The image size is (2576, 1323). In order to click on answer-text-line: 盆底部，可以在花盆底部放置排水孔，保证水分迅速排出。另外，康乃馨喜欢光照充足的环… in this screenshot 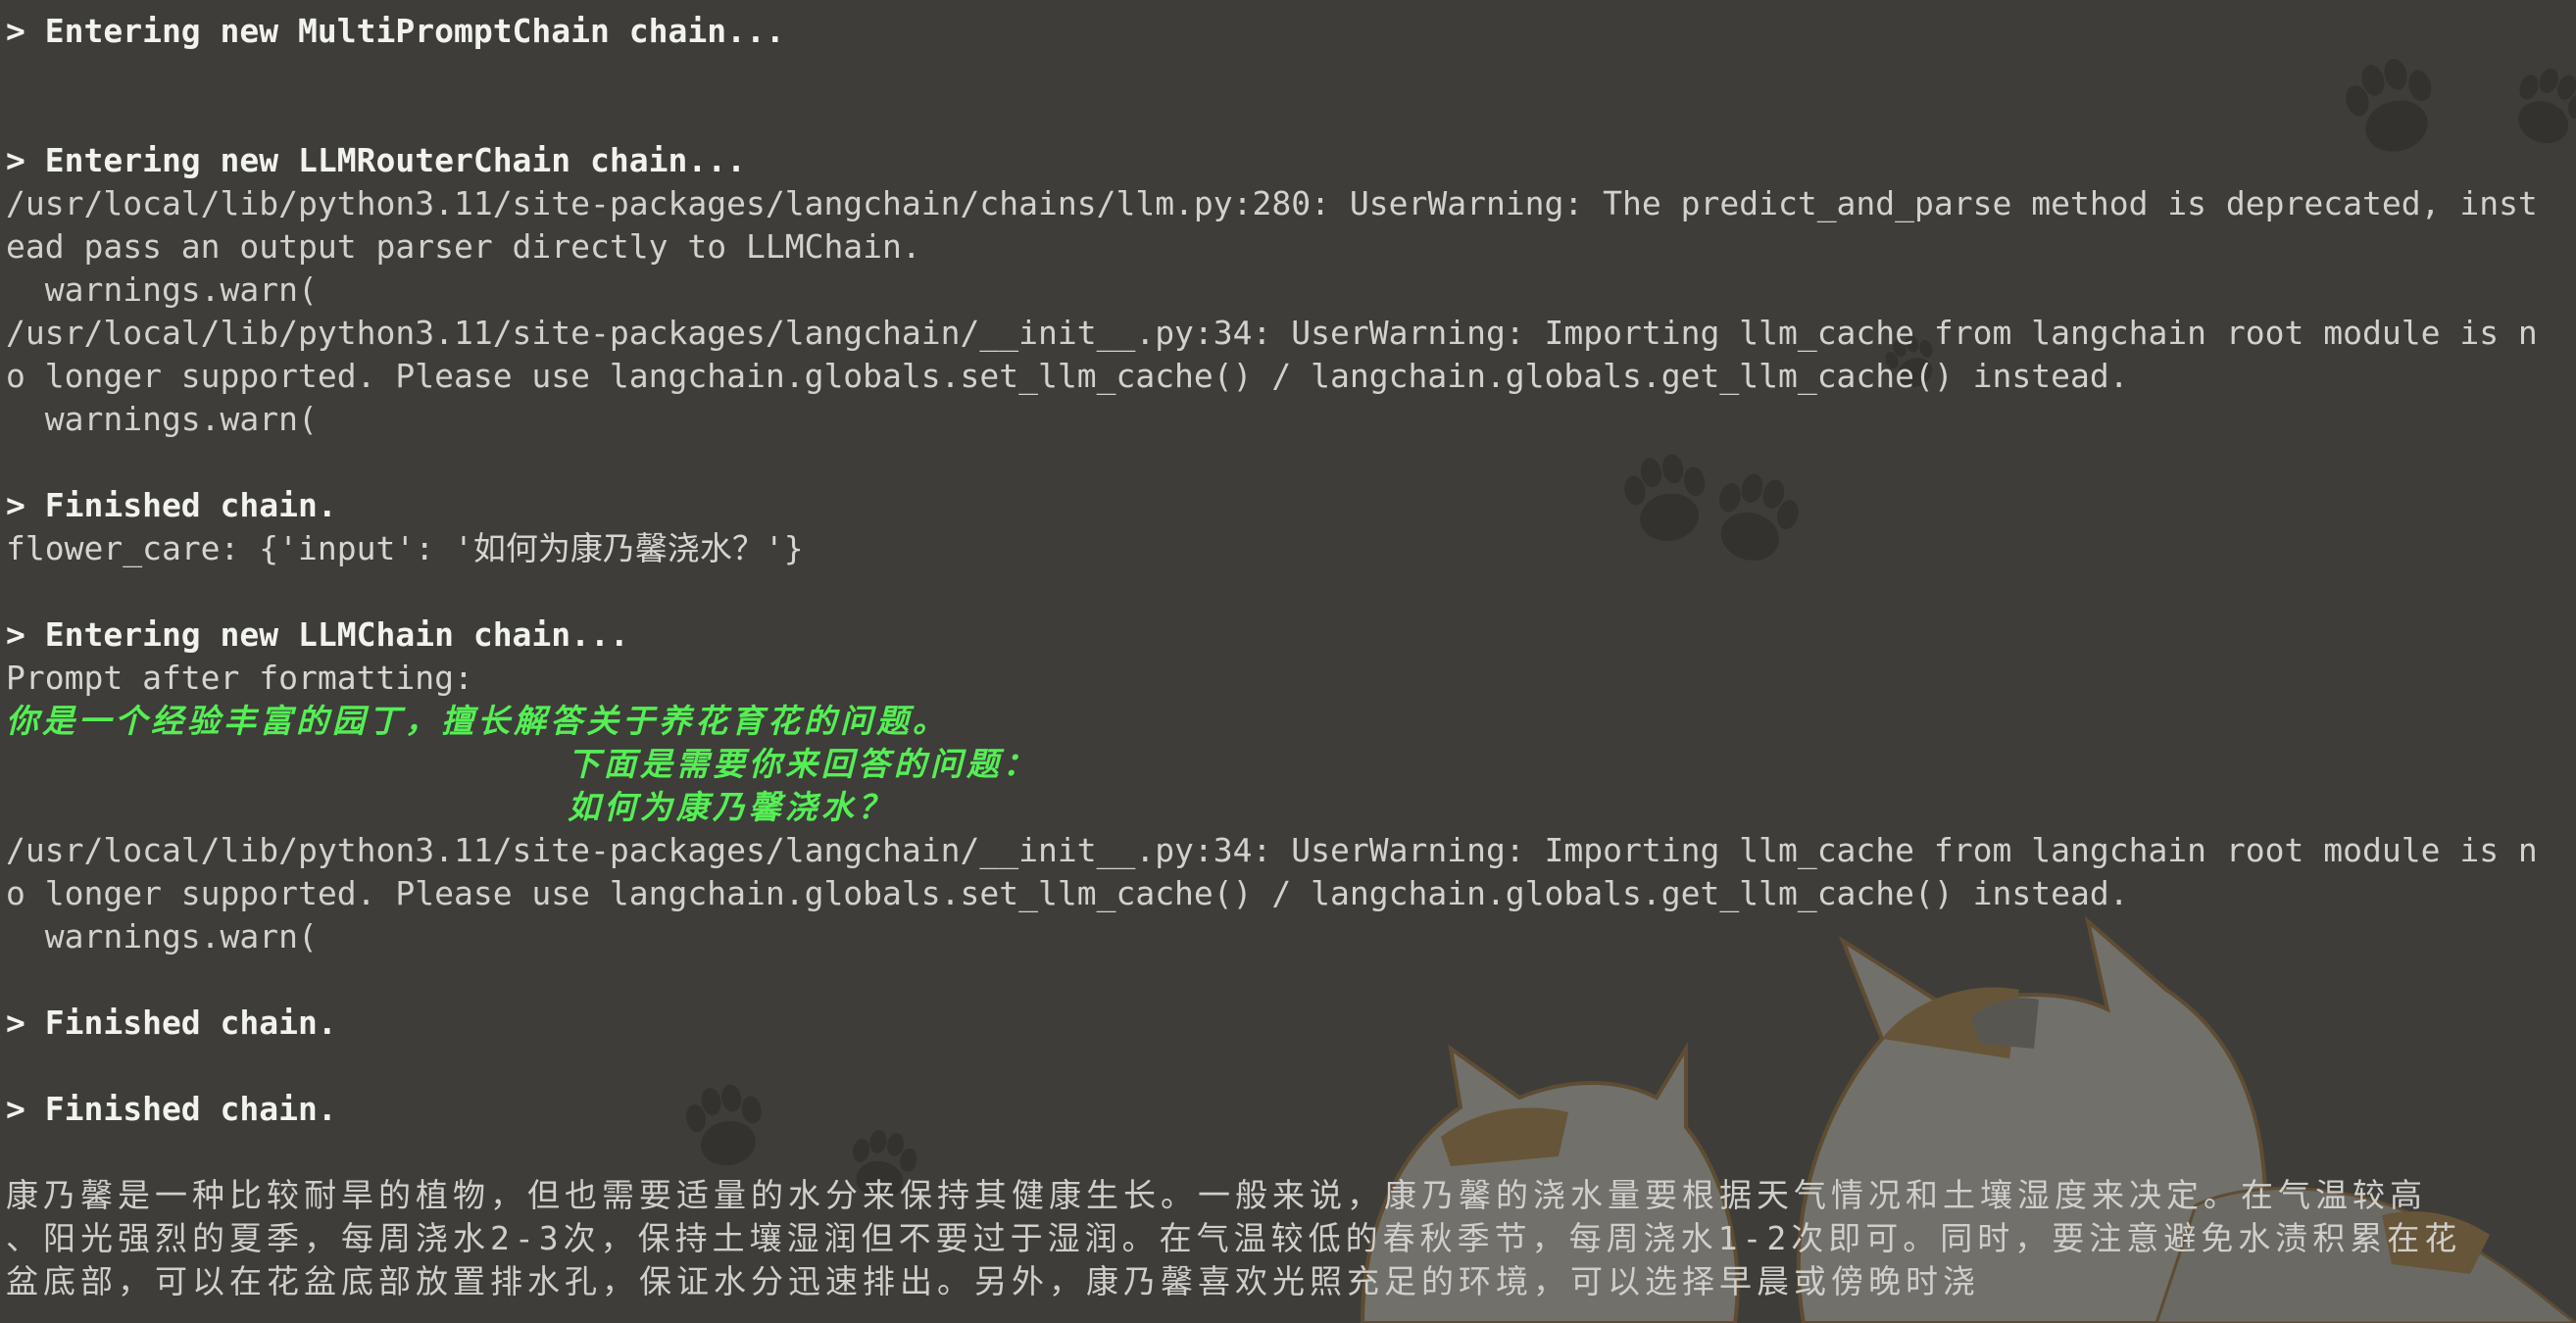, I will do `click(993, 1281)`.